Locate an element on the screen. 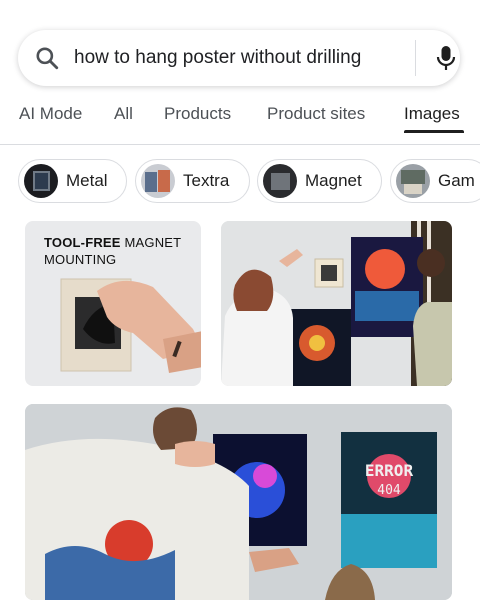 The image size is (480, 600). search-divider is located at coordinates (415, 58).